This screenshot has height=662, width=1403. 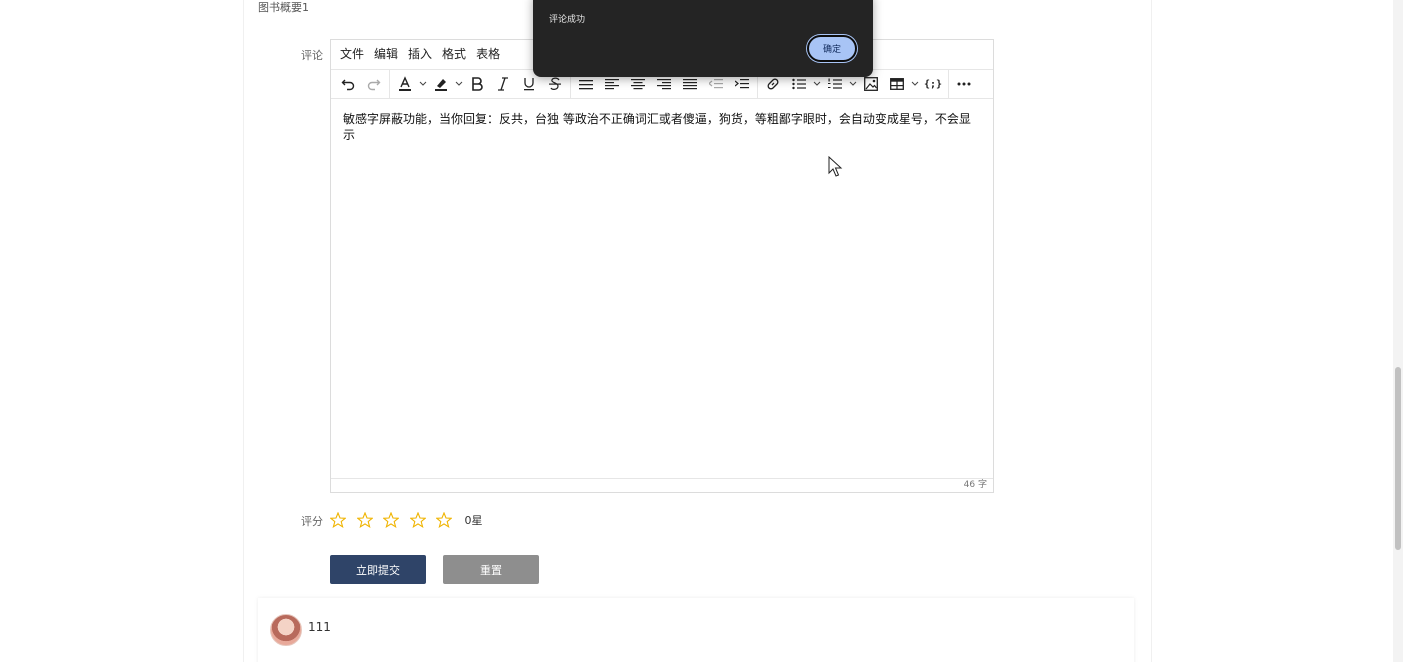 I want to click on rating-label: 评分, so click(x=312, y=521).